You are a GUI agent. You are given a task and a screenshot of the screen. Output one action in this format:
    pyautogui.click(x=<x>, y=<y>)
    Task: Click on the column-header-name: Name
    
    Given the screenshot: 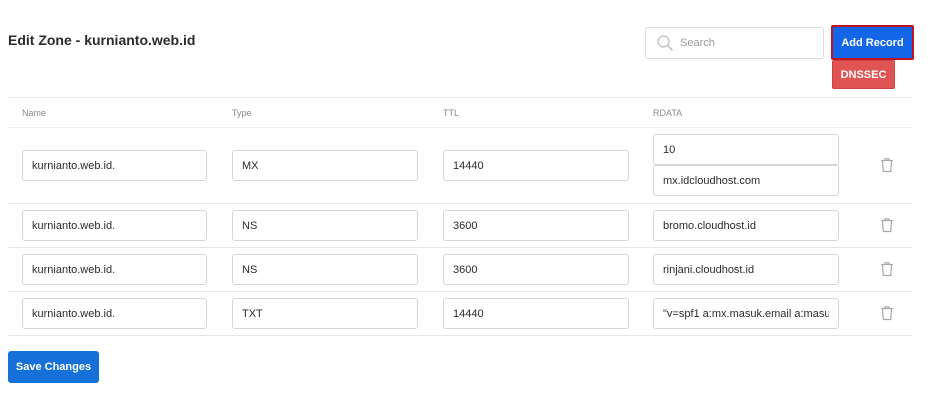 What is the action you would take?
    pyautogui.click(x=34, y=113)
    